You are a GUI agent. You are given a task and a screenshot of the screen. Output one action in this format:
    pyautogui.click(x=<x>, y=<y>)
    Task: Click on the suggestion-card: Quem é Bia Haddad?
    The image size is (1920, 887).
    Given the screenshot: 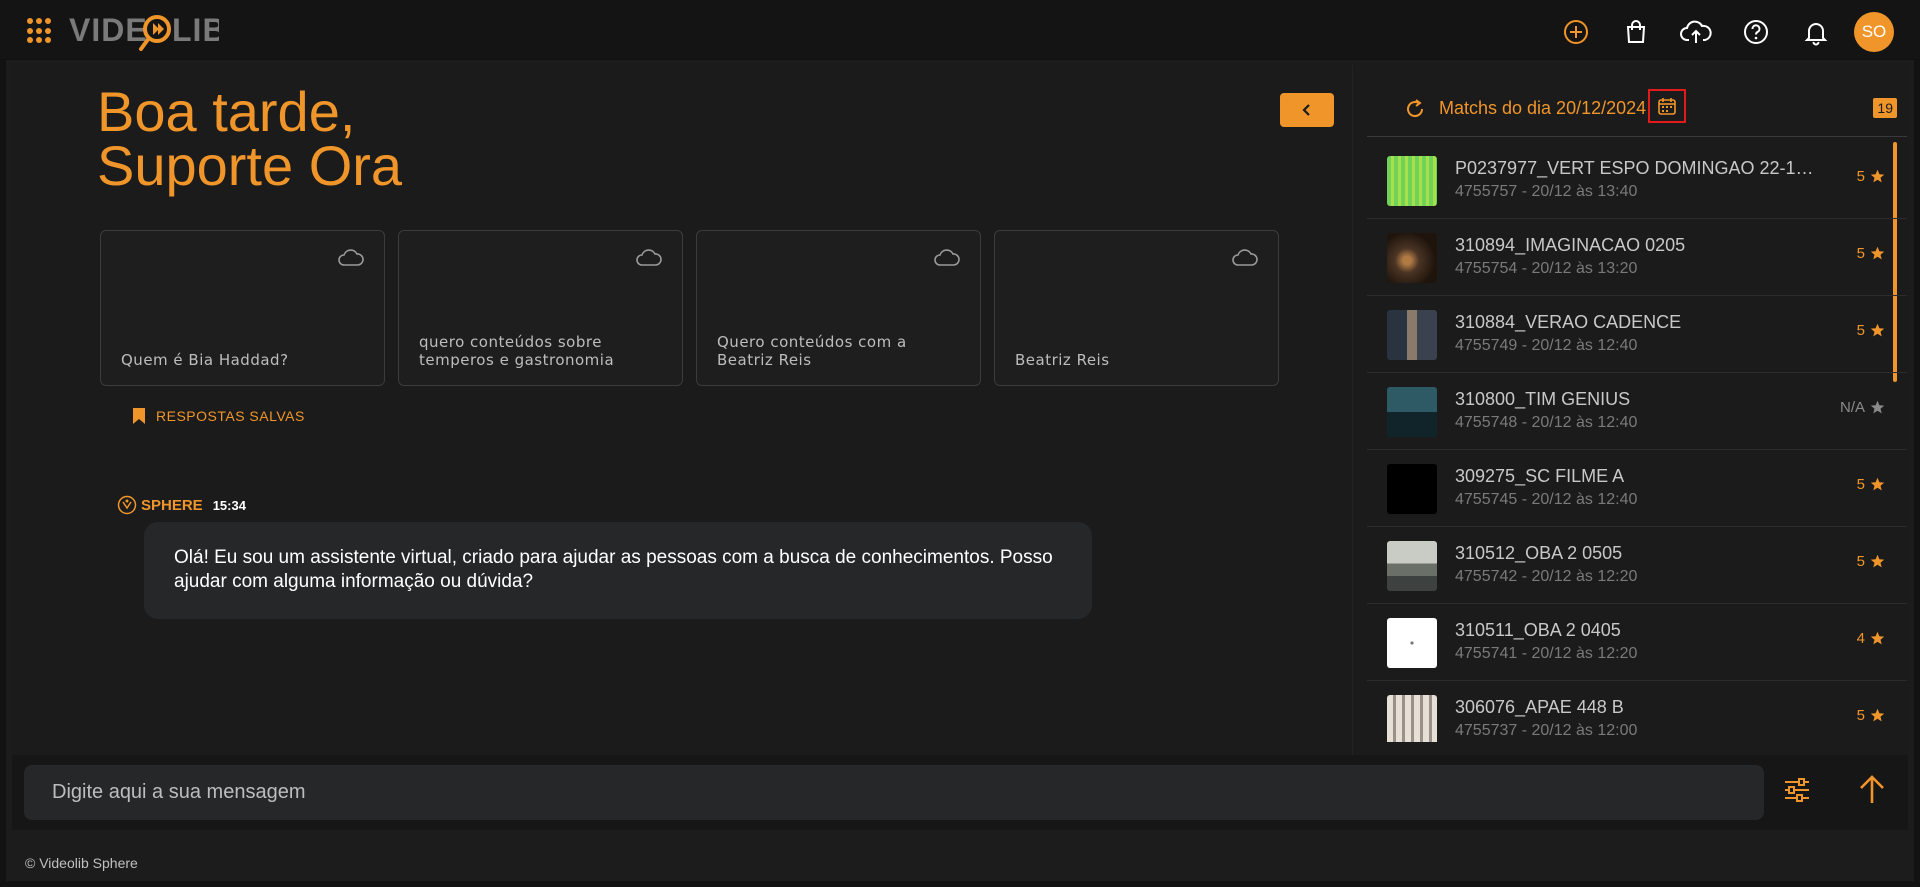 What is the action you would take?
    pyautogui.click(x=242, y=308)
    